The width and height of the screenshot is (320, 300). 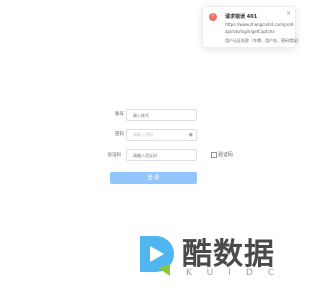 What do you see at coordinates (161, 155) in the screenshot?
I see `captcha-input` at bounding box center [161, 155].